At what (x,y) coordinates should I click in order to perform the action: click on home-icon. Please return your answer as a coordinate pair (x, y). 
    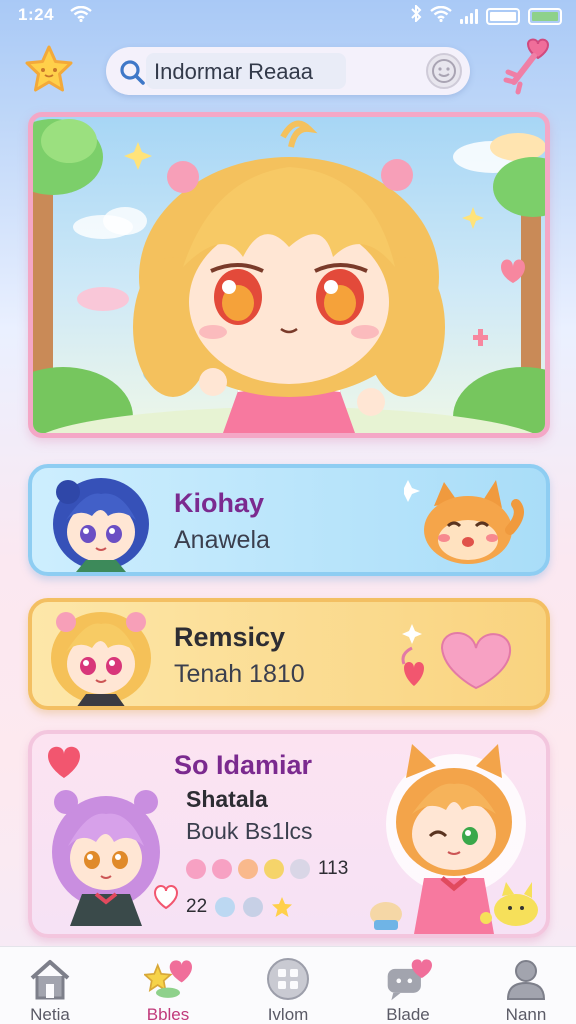
    Looking at the image, I should click on (50, 979).